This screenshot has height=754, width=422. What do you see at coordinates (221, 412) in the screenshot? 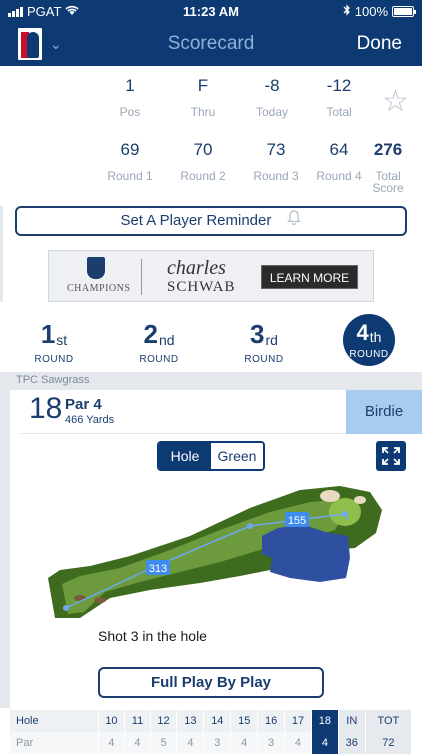
I see `hole-header: 18 Par 4 466 Yards Birdie` at bounding box center [221, 412].